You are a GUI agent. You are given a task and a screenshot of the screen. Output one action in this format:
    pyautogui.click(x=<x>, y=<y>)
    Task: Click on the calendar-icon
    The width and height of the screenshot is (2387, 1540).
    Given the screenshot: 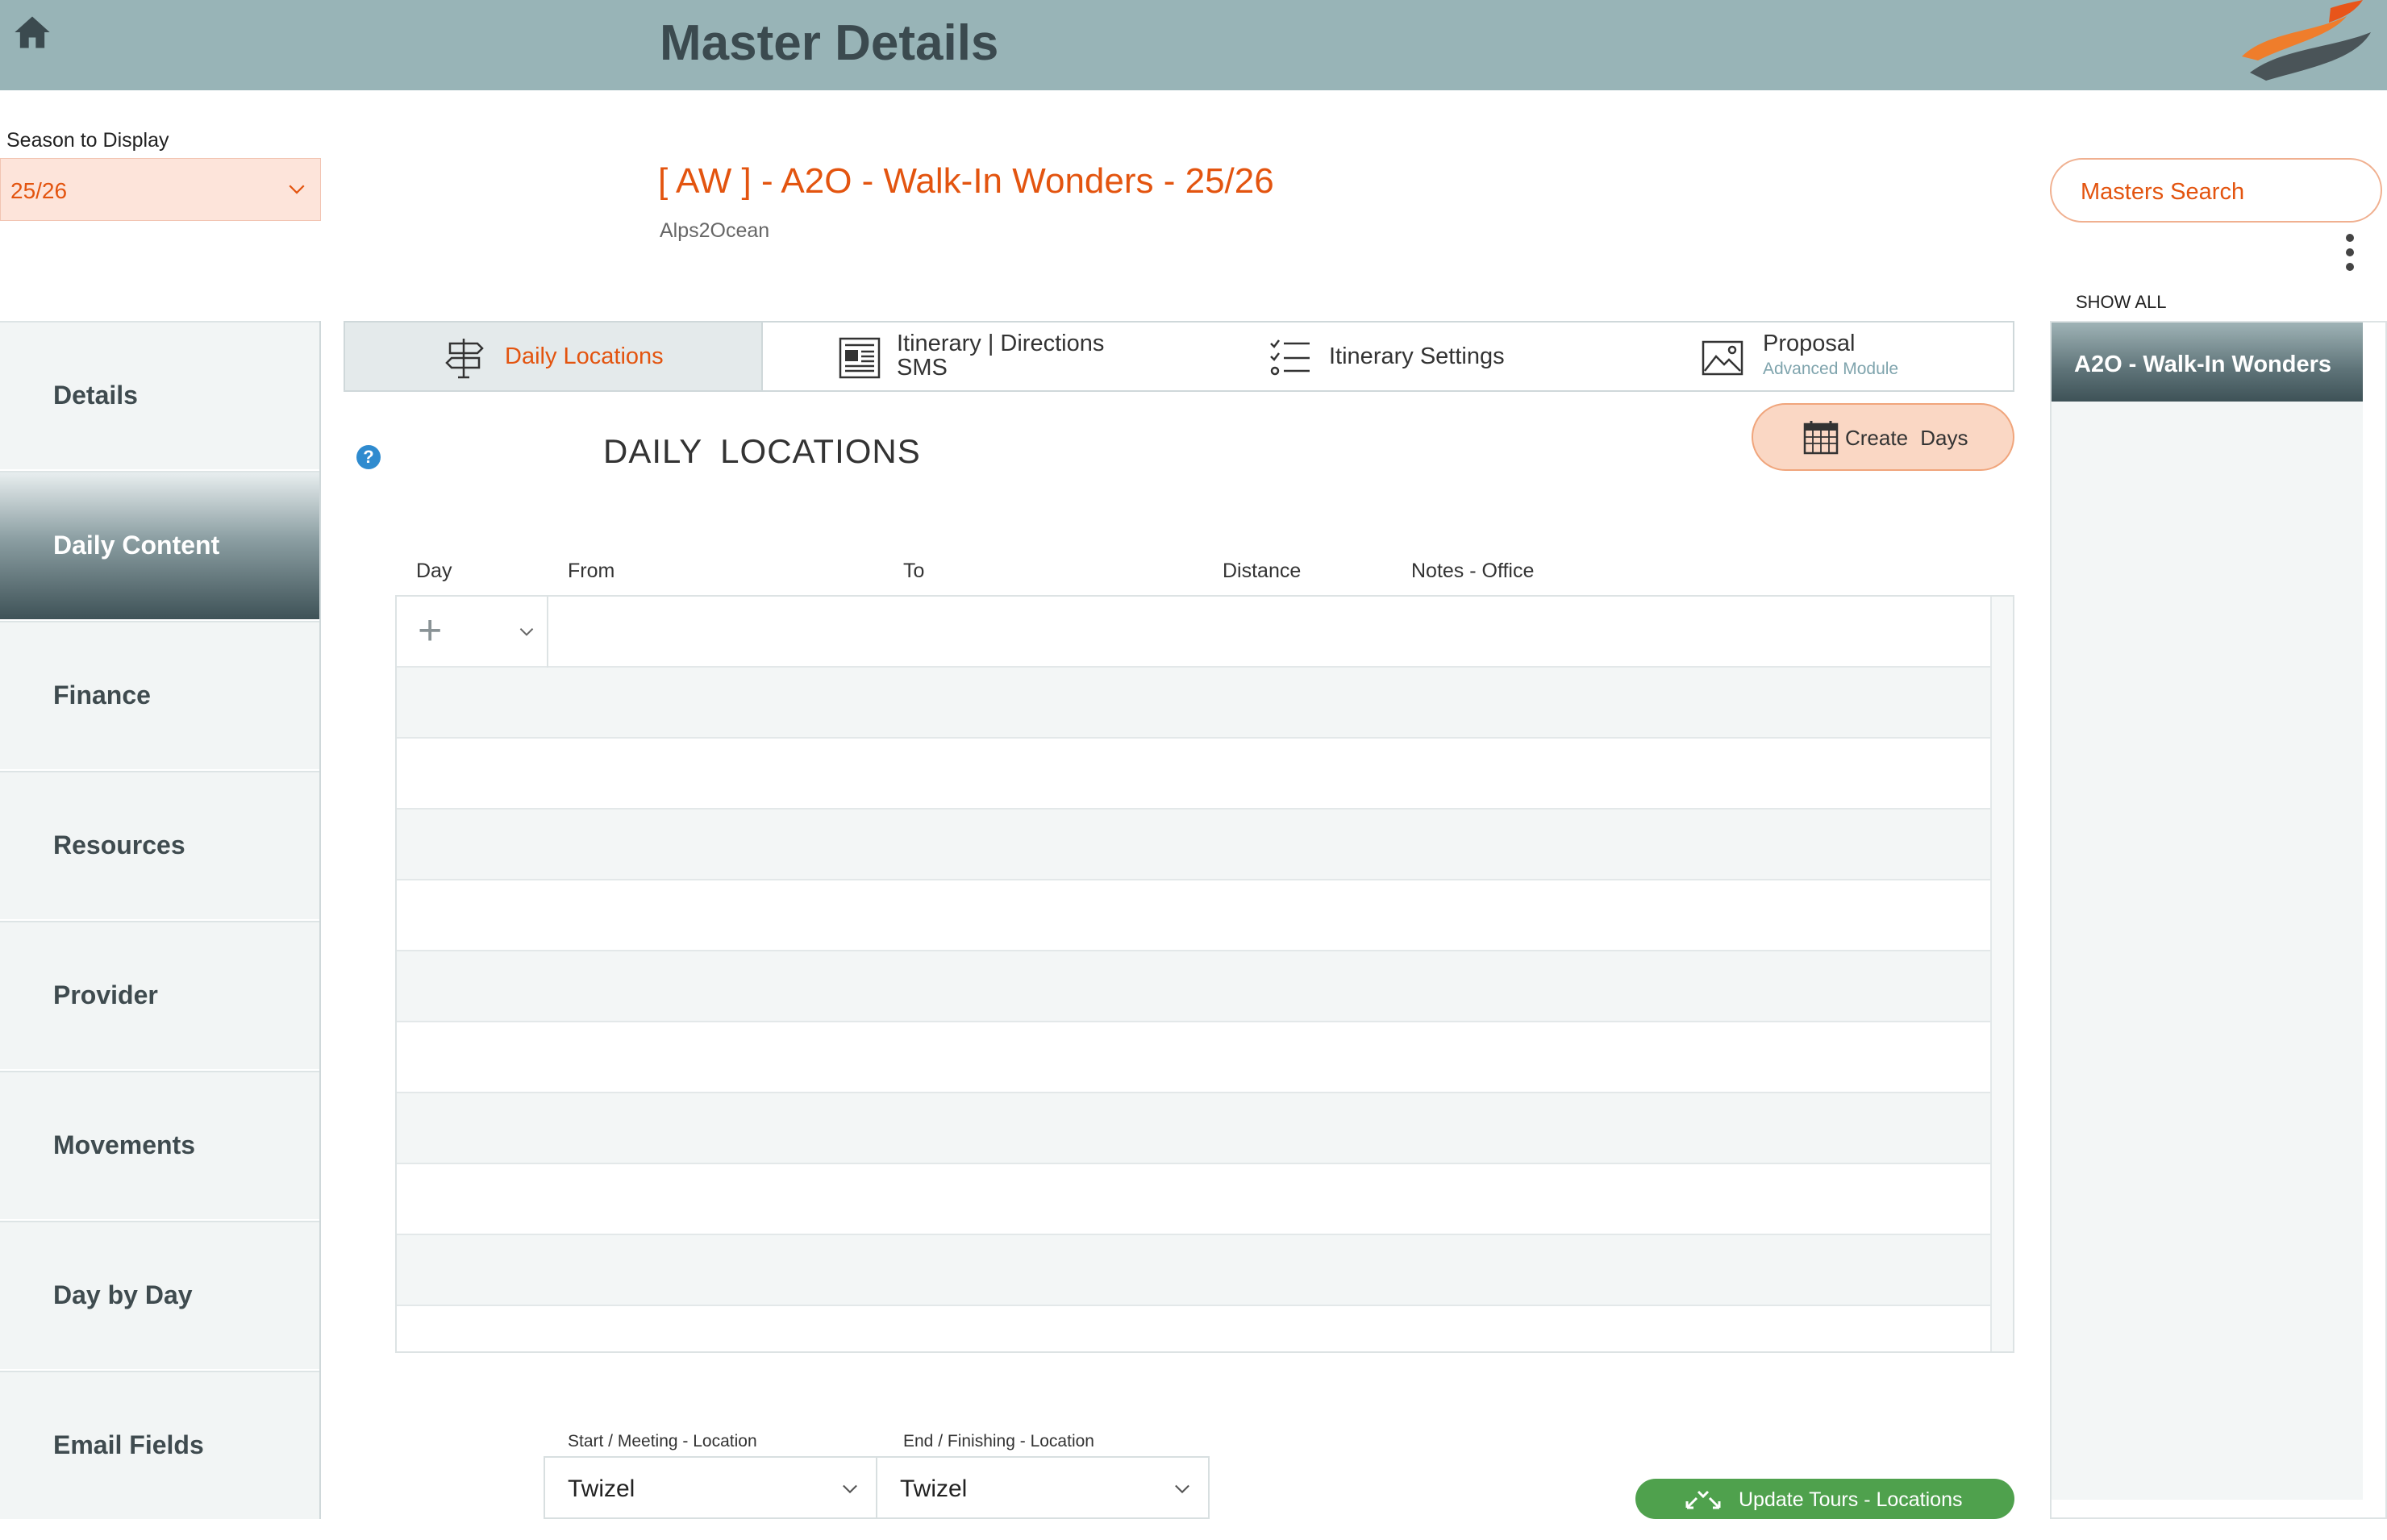 What is the action you would take?
    pyautogui.click(x=1821, y=438)
    